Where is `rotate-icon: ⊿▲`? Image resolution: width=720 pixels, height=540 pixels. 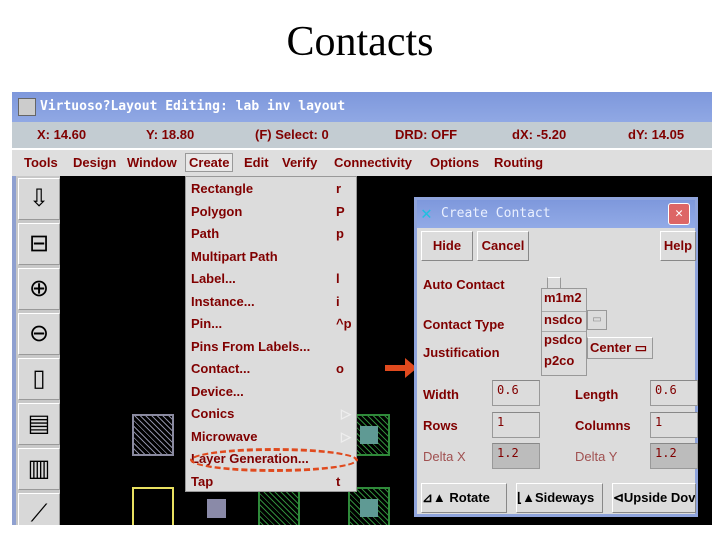
rotate-icon: ⊿▲ is located at coordinates (434, 497).